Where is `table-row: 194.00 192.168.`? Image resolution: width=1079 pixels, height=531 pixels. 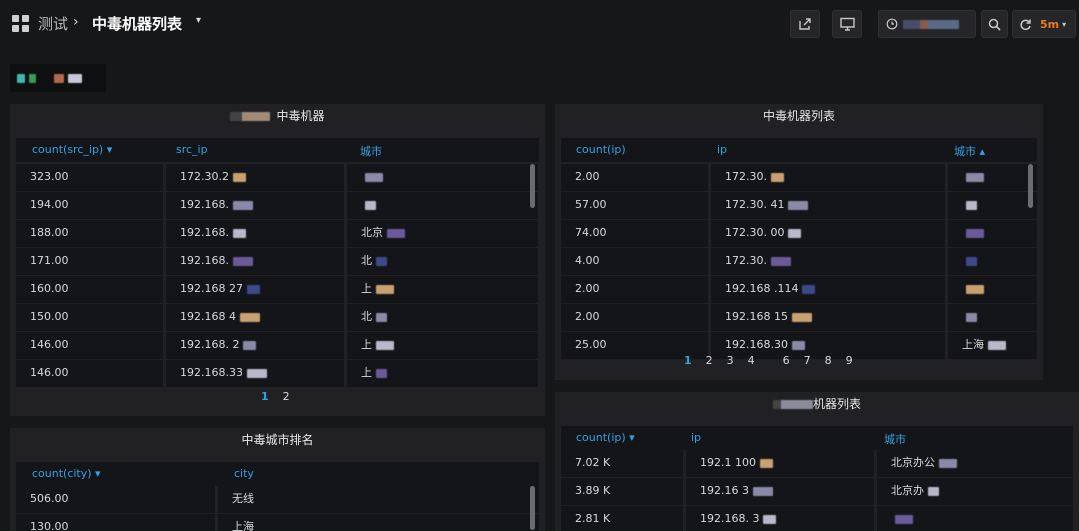
table-row: 194.00 192.168. is located at coordinates (277, 206).